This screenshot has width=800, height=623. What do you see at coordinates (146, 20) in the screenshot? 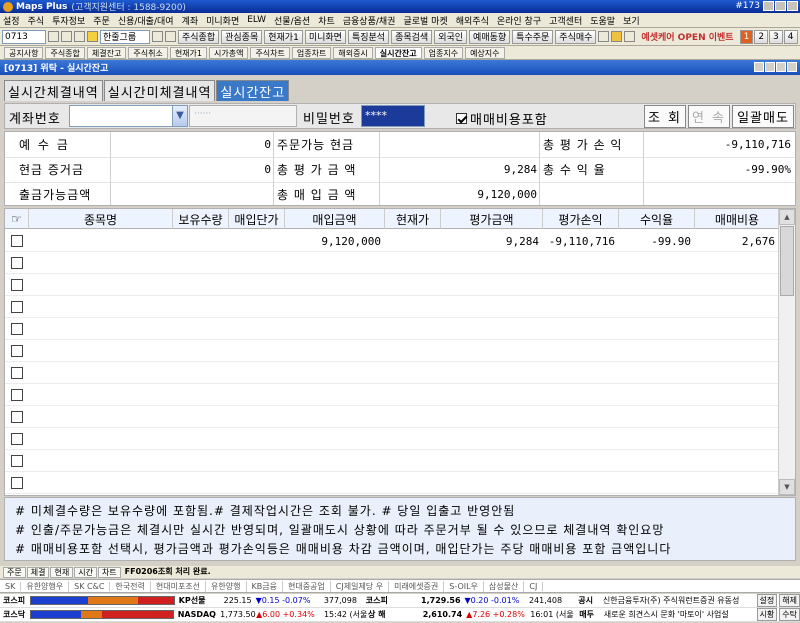
I see `menu-item: 신용/대출/대여` at bounding box center [146, 20].